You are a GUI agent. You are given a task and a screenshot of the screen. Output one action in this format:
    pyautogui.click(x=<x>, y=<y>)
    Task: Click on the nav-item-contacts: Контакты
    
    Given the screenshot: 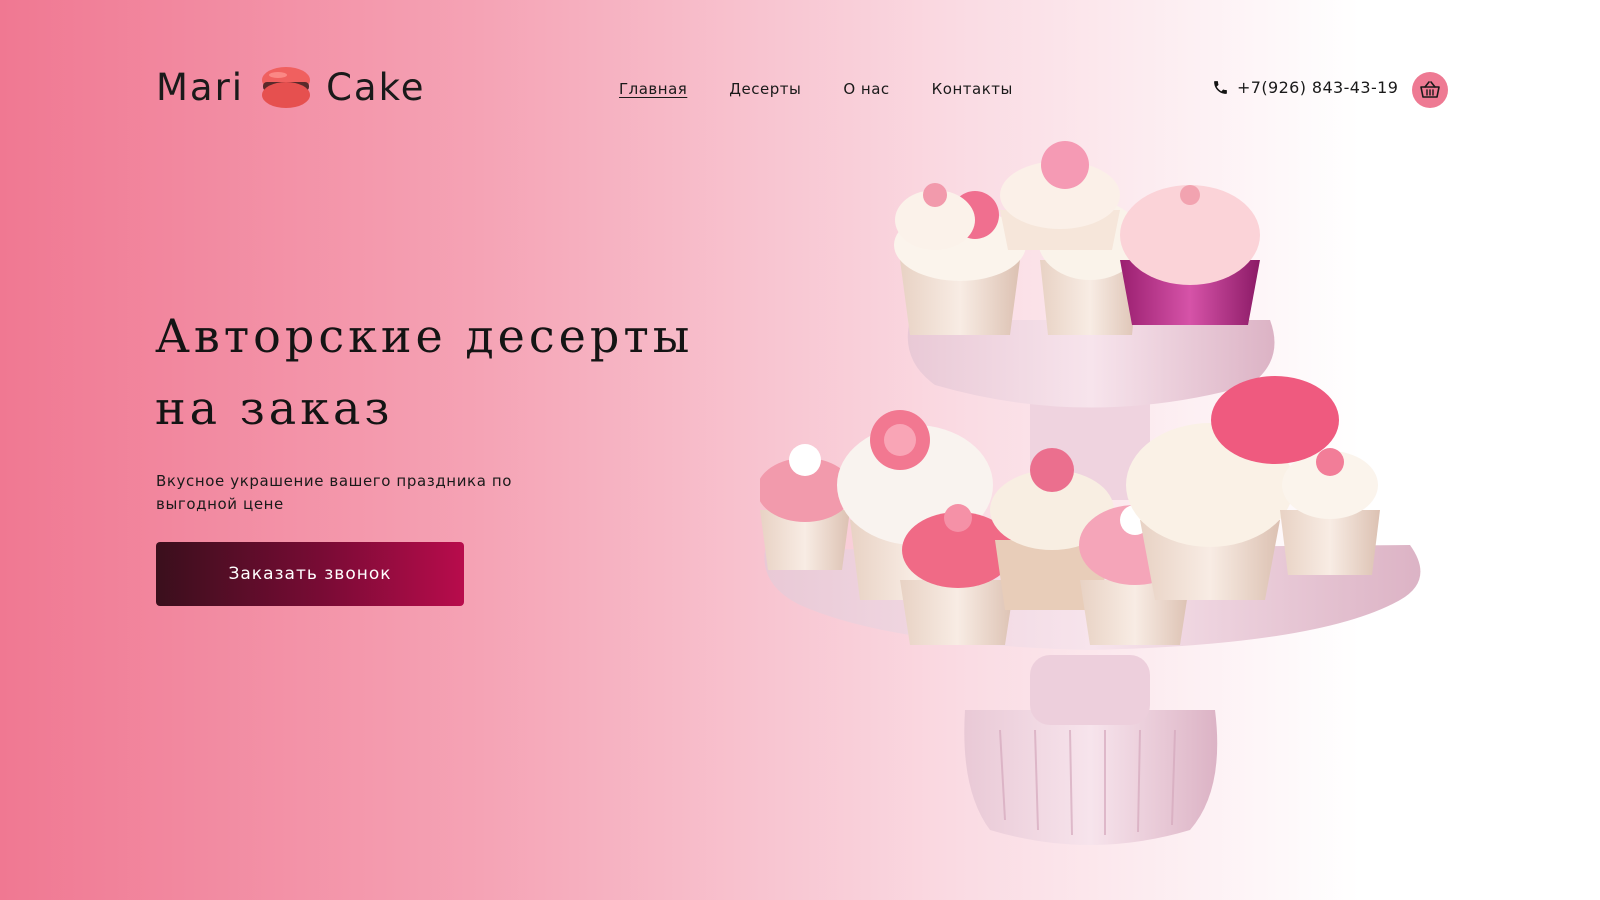 What is the action you would take?
    pyautogui.click(x=972, y=89)
    